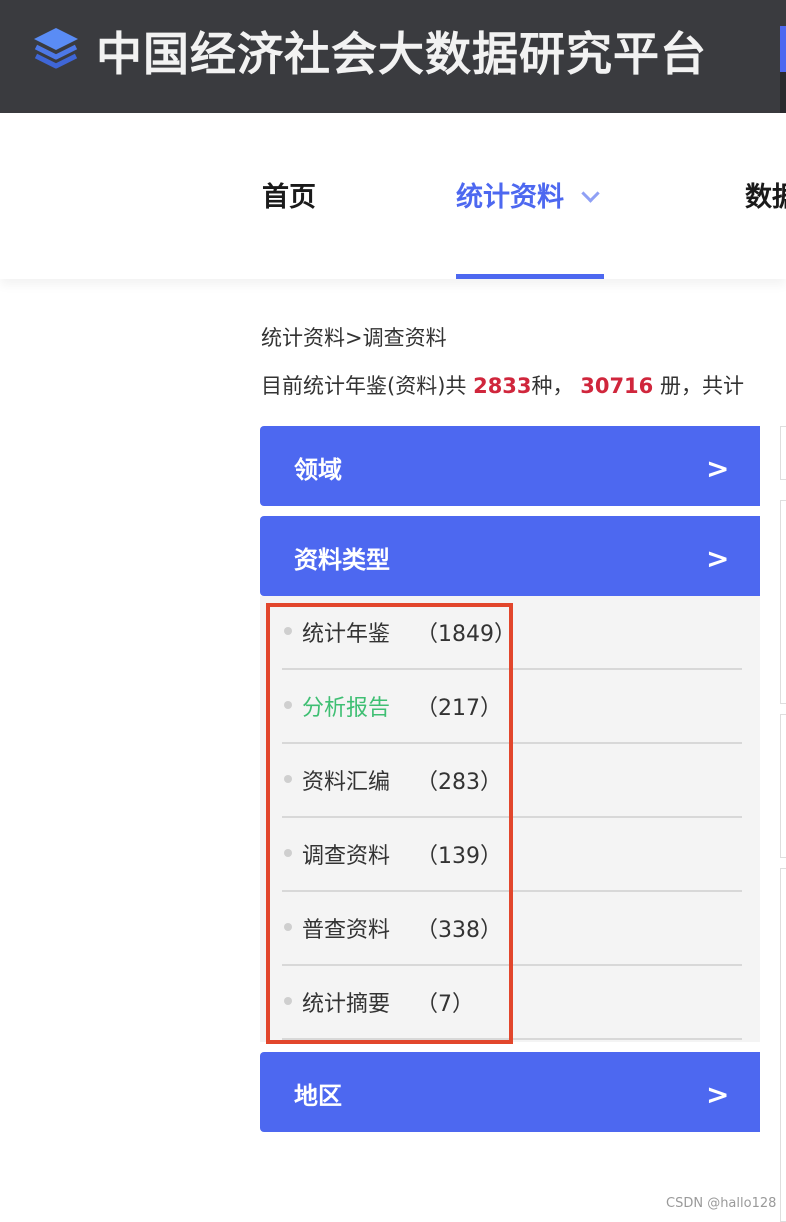 This screenshot has height=1222, width=786. I want to click on nav-active-indicator, so click(530, 276).